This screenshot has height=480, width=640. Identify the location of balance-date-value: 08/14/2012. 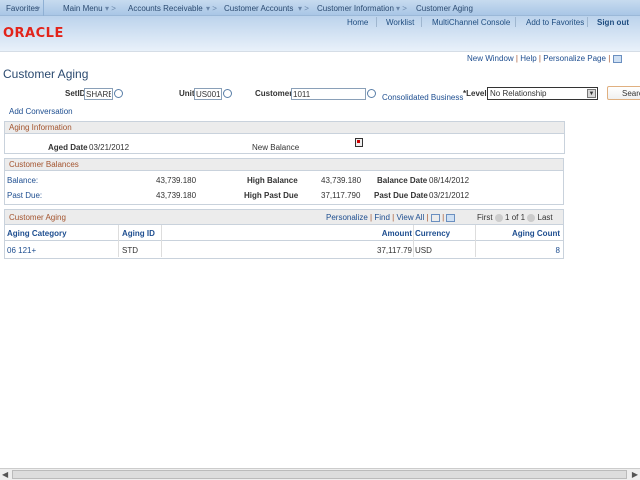
(449, 180).